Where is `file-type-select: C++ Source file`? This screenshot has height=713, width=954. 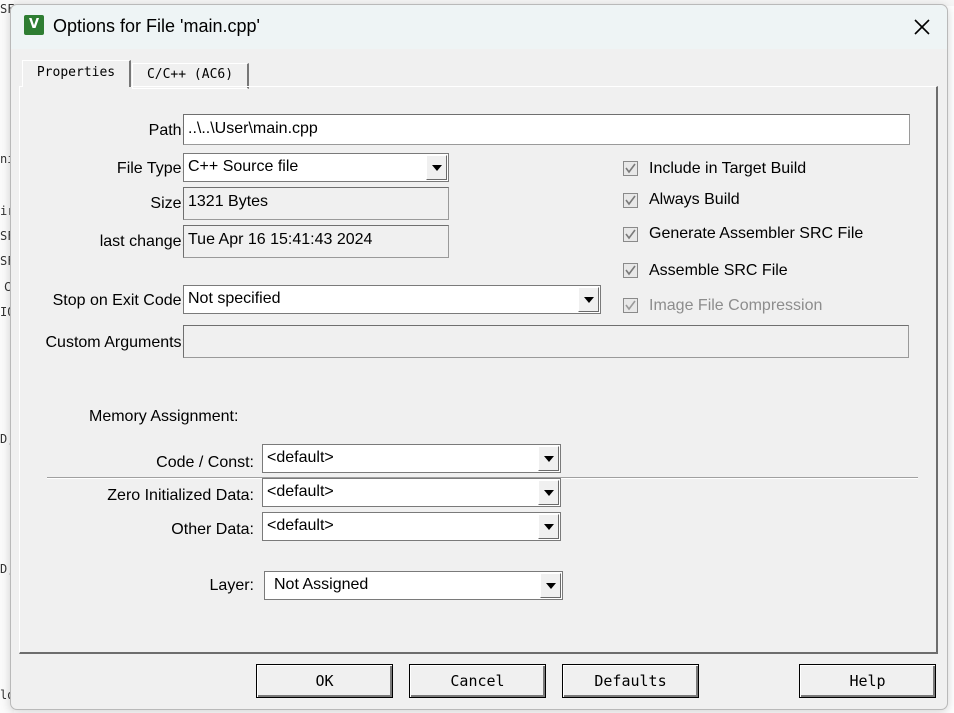
file-type-select: C++ Source file is located at coordinates (316, 167).